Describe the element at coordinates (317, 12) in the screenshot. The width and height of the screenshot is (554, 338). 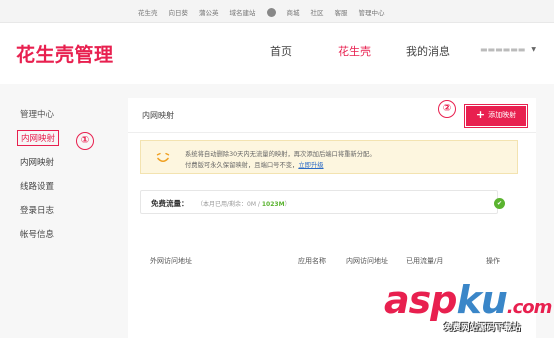
I see `top-link-community: 社区` at that location.